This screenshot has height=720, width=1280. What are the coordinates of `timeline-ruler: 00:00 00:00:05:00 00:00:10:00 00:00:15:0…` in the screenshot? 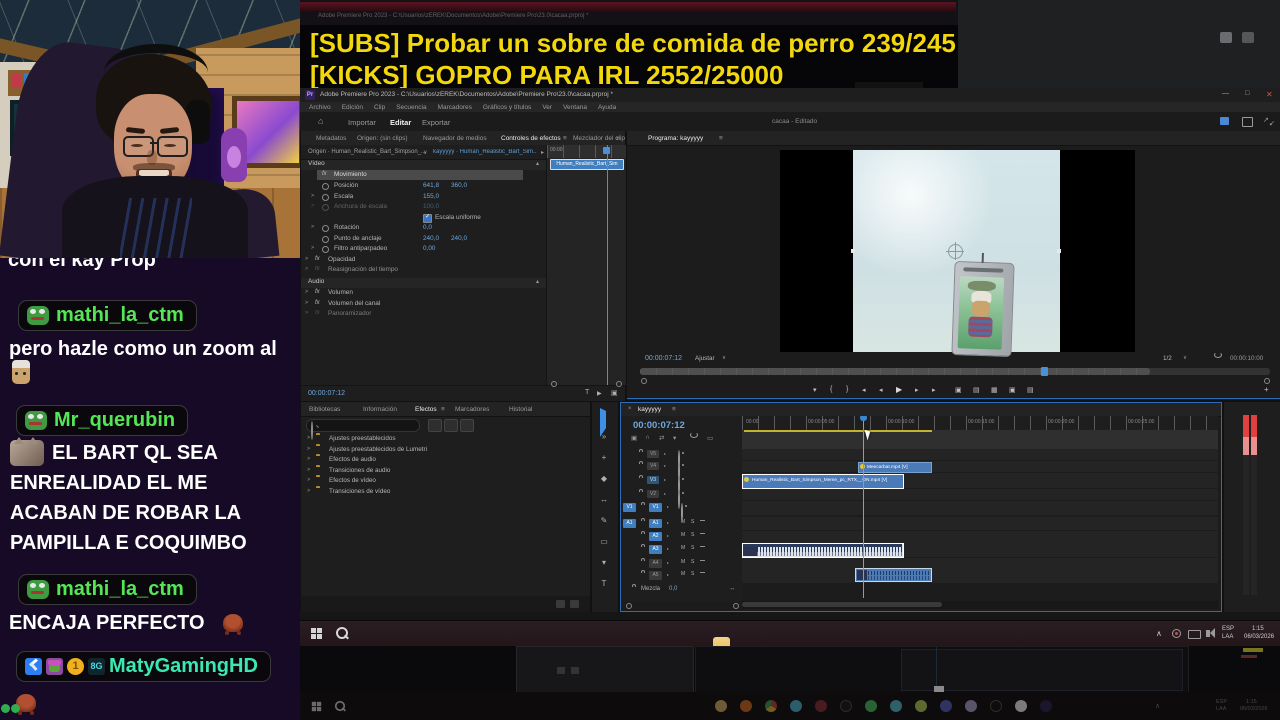 It's located at (980, 423).